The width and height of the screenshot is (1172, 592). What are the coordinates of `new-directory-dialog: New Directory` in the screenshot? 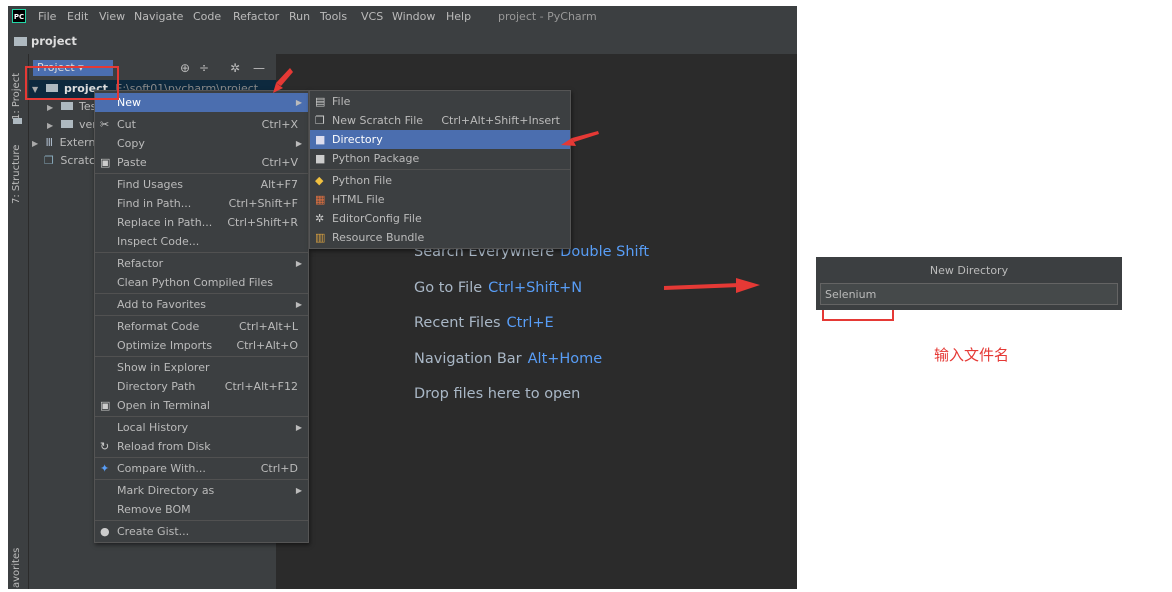 It's located at (969, 283).